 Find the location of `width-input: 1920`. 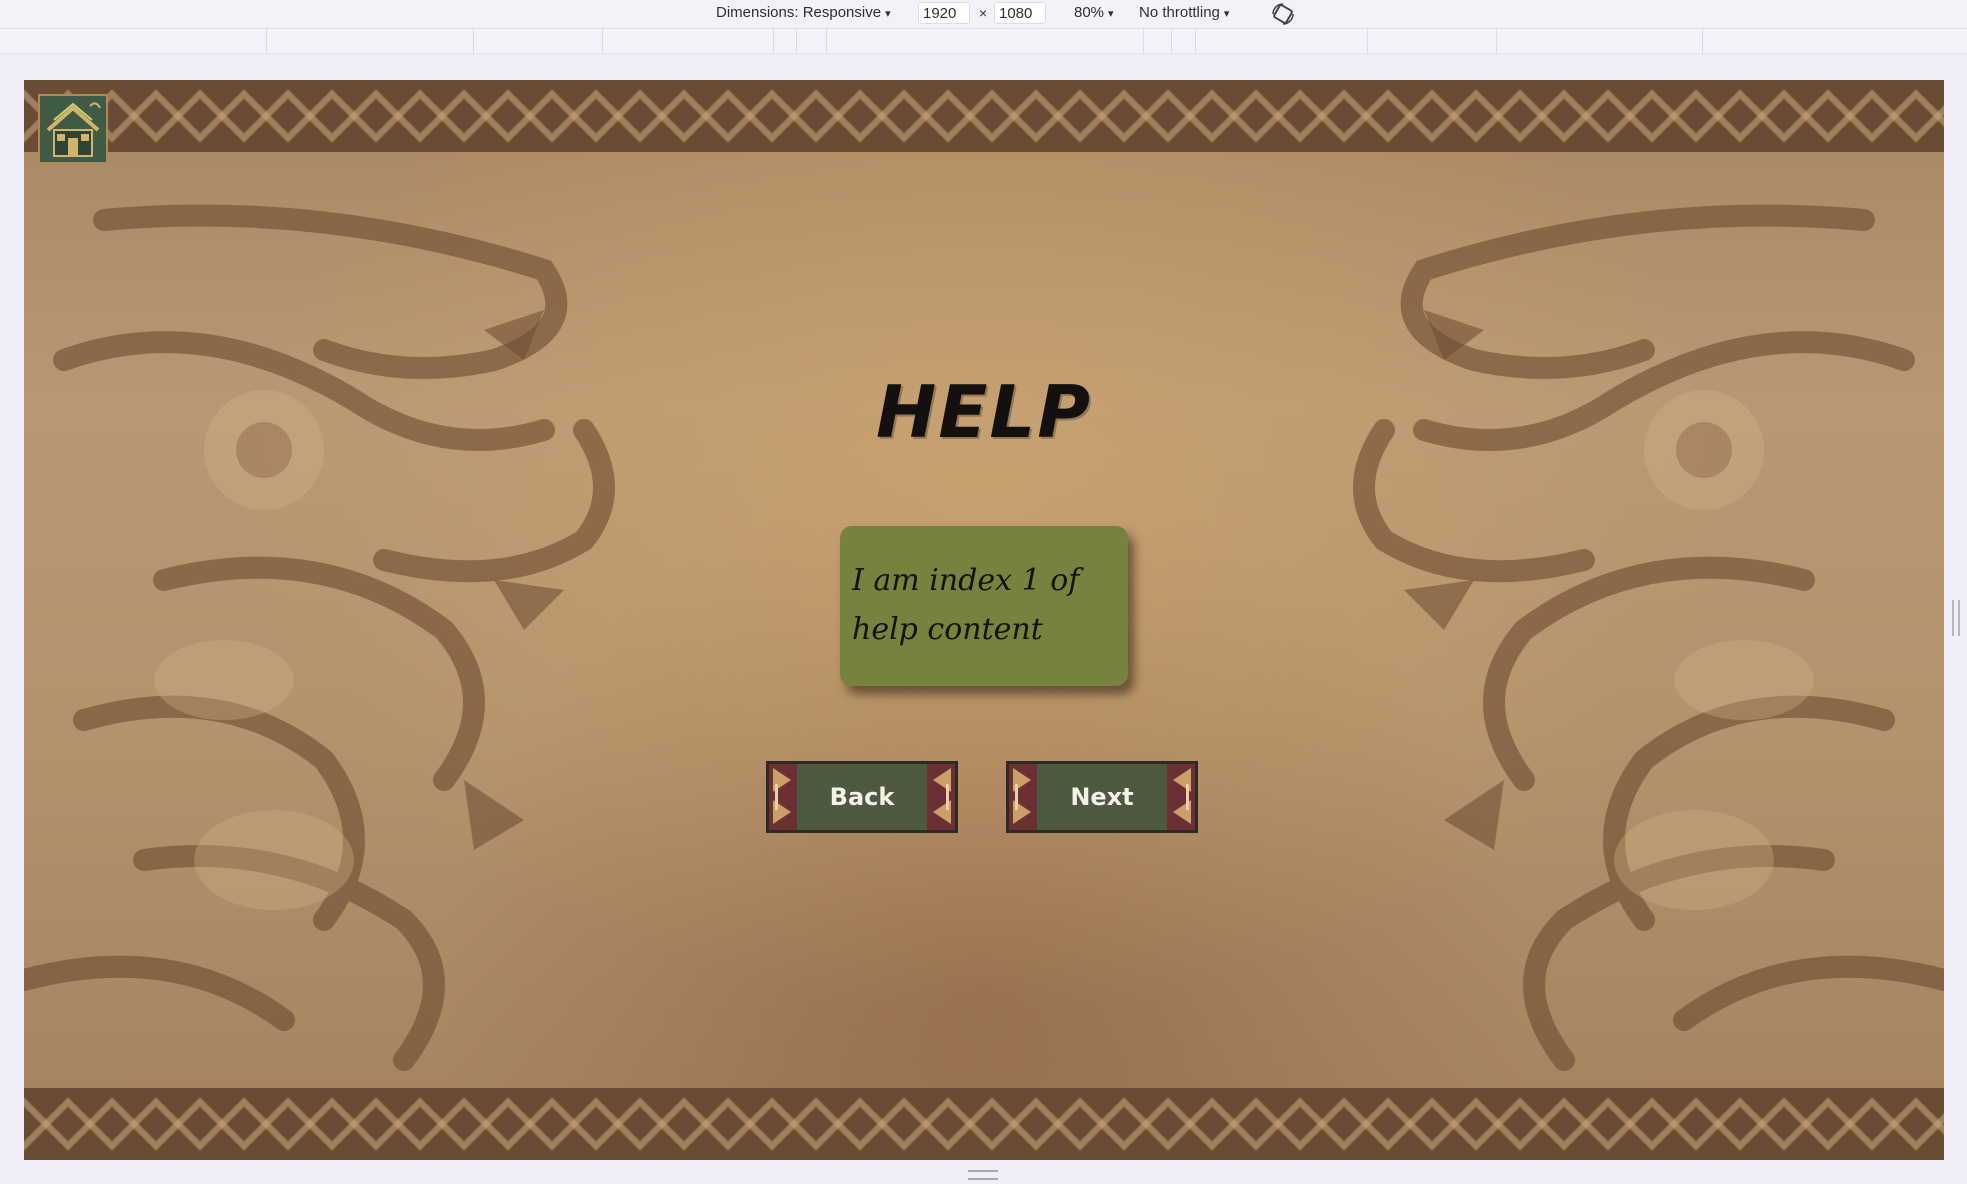

width-input: 1920 is located at coordinates (944, 13).